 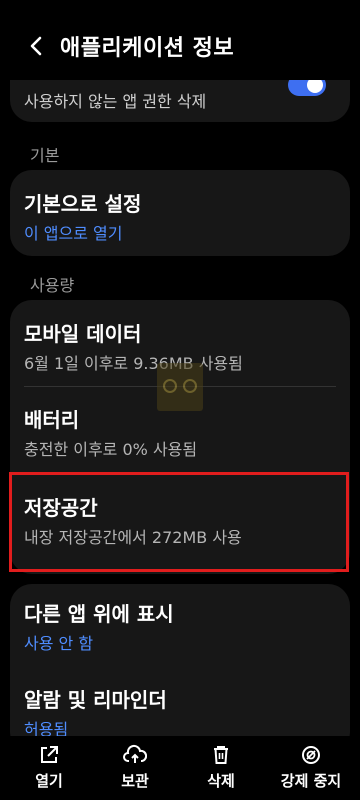 What do you see at coordinates (135, 767) in the screenshot?
I see `archive-button: 보관` at bounding box center [135, 767].